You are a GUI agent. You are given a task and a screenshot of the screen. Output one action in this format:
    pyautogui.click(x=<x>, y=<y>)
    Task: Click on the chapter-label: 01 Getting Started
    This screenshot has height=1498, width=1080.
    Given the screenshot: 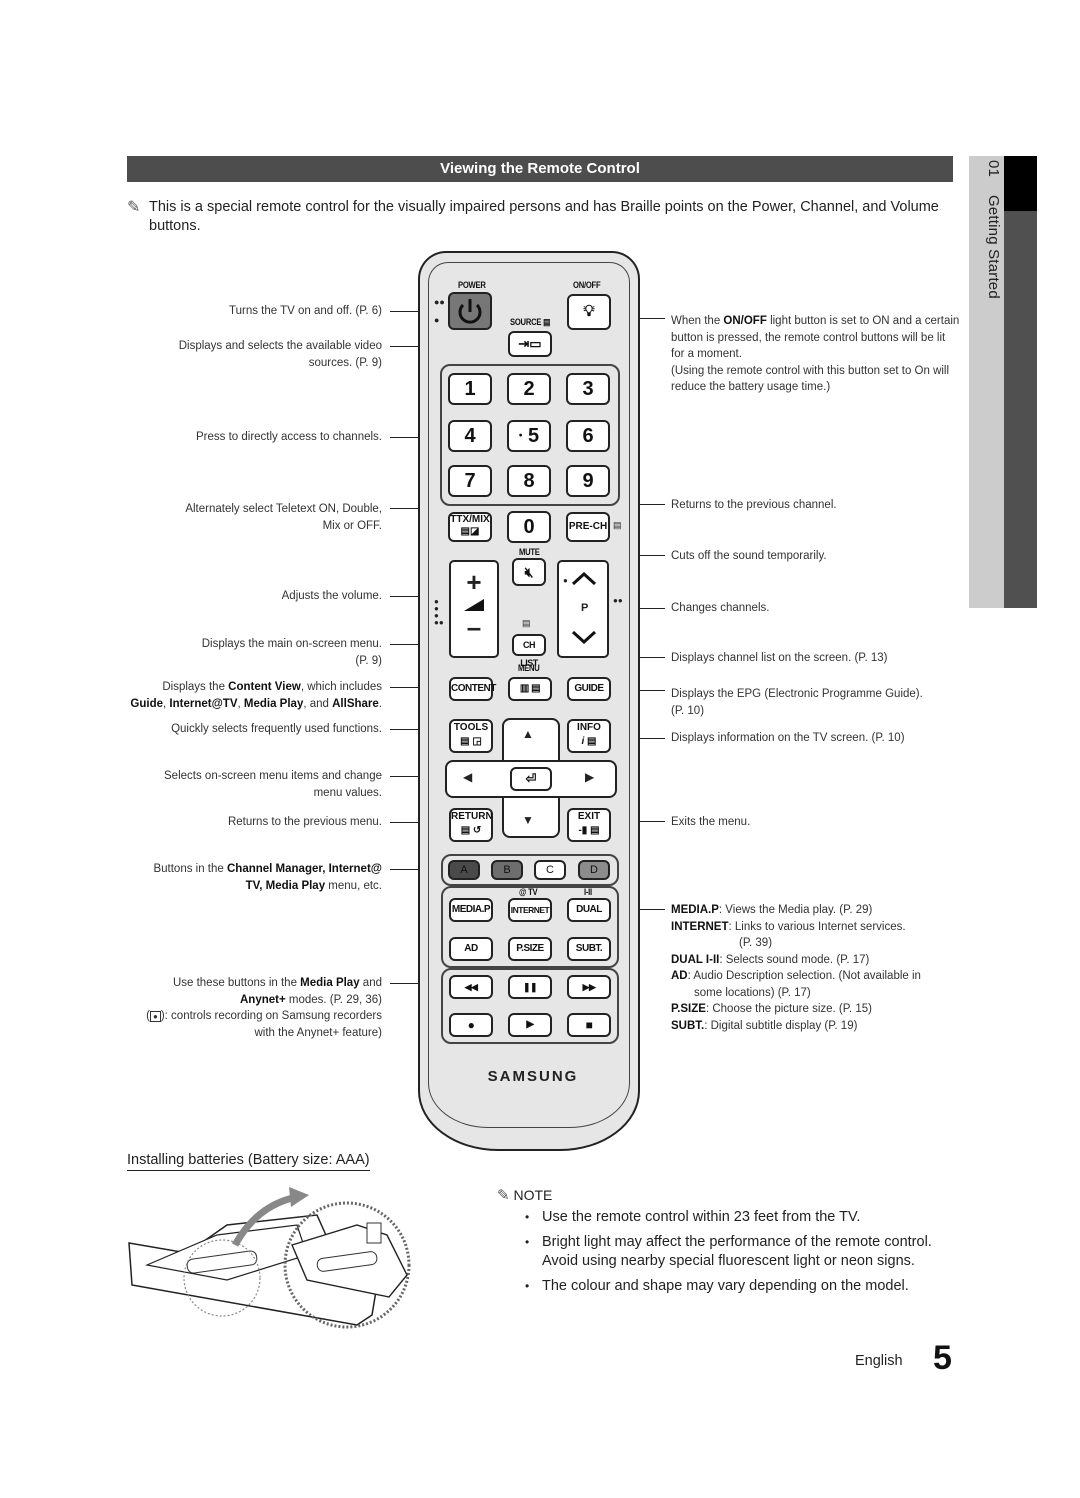 What is the action you would take?
    pyautogui.click(x=987, y=380)
    